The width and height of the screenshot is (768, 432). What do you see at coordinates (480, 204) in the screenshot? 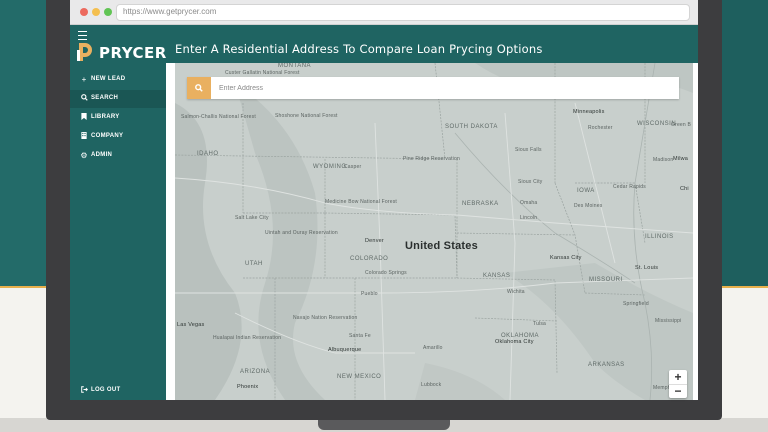
I see `map-label: NEBRASKA` at bounding box center [480, 204].